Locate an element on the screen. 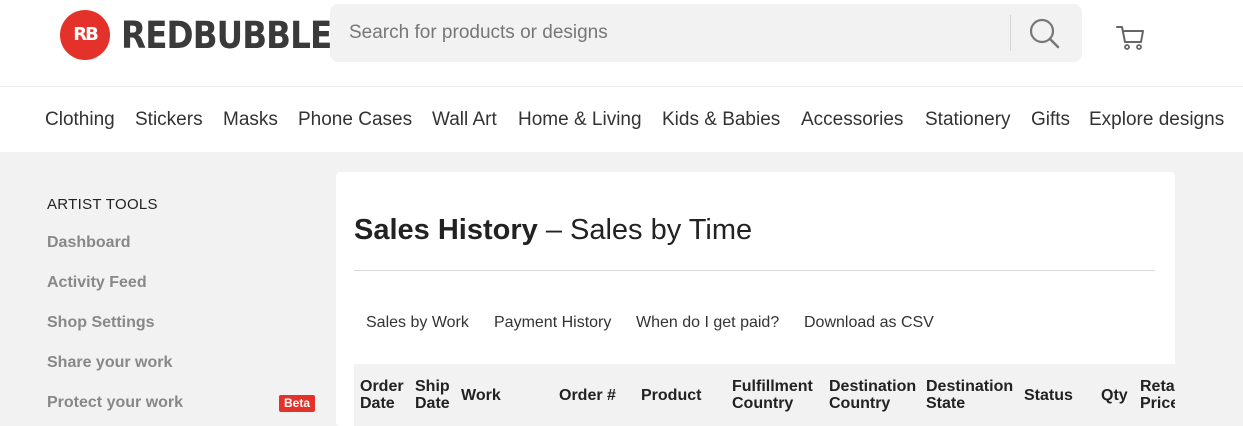 The height and width of the screenshot is (426, 1243). nav-item-gifts: Gifts is located at coordinates (1050, 120).